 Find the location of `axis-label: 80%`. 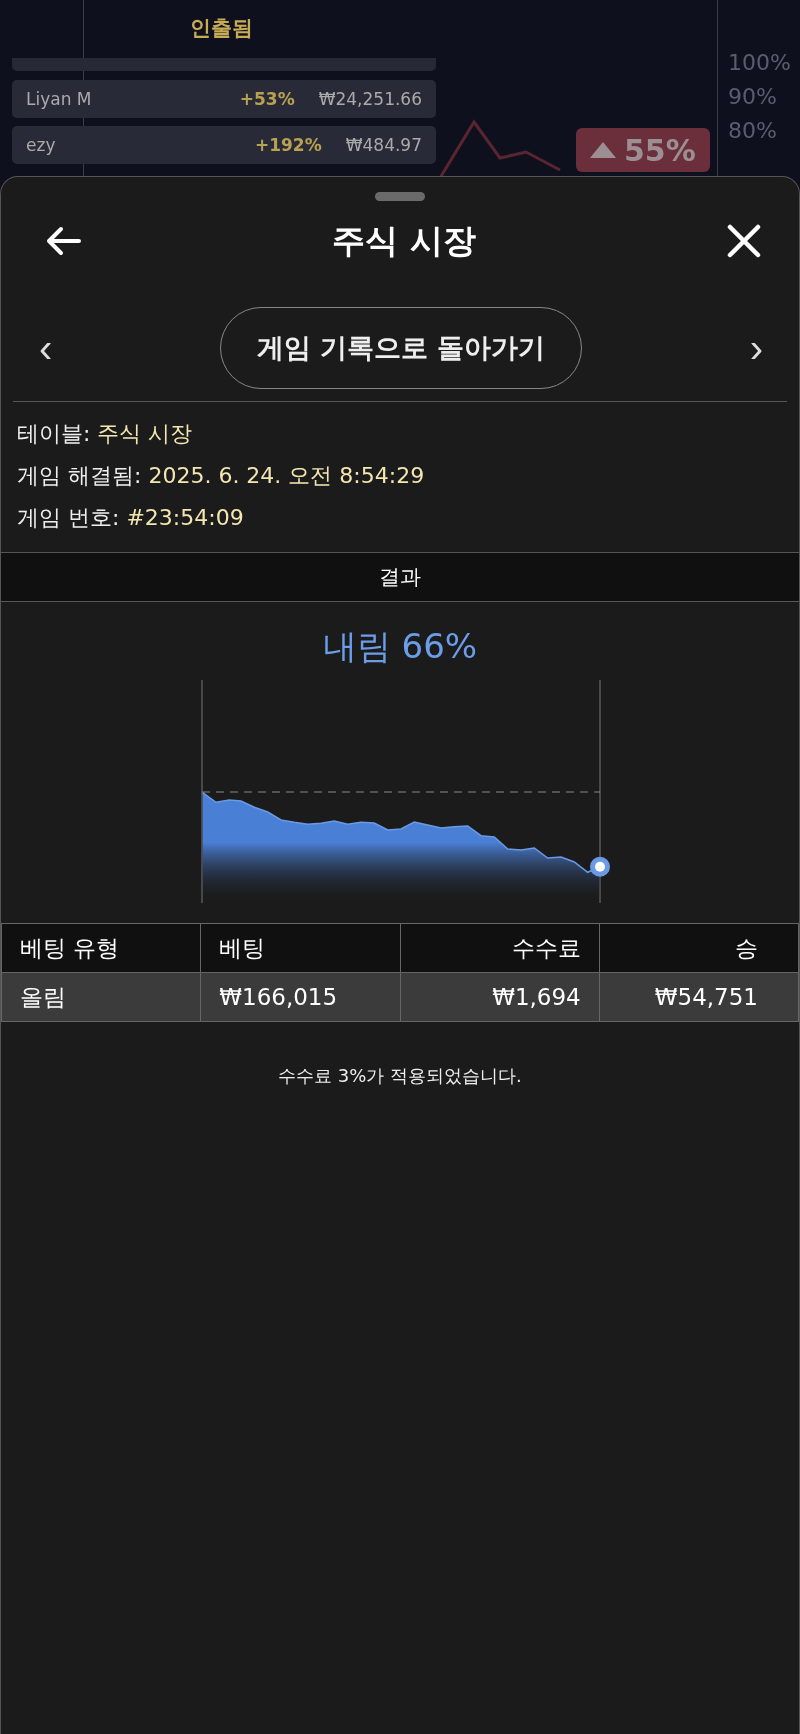

axis-label: 80% is located at coordinates (753, 130).